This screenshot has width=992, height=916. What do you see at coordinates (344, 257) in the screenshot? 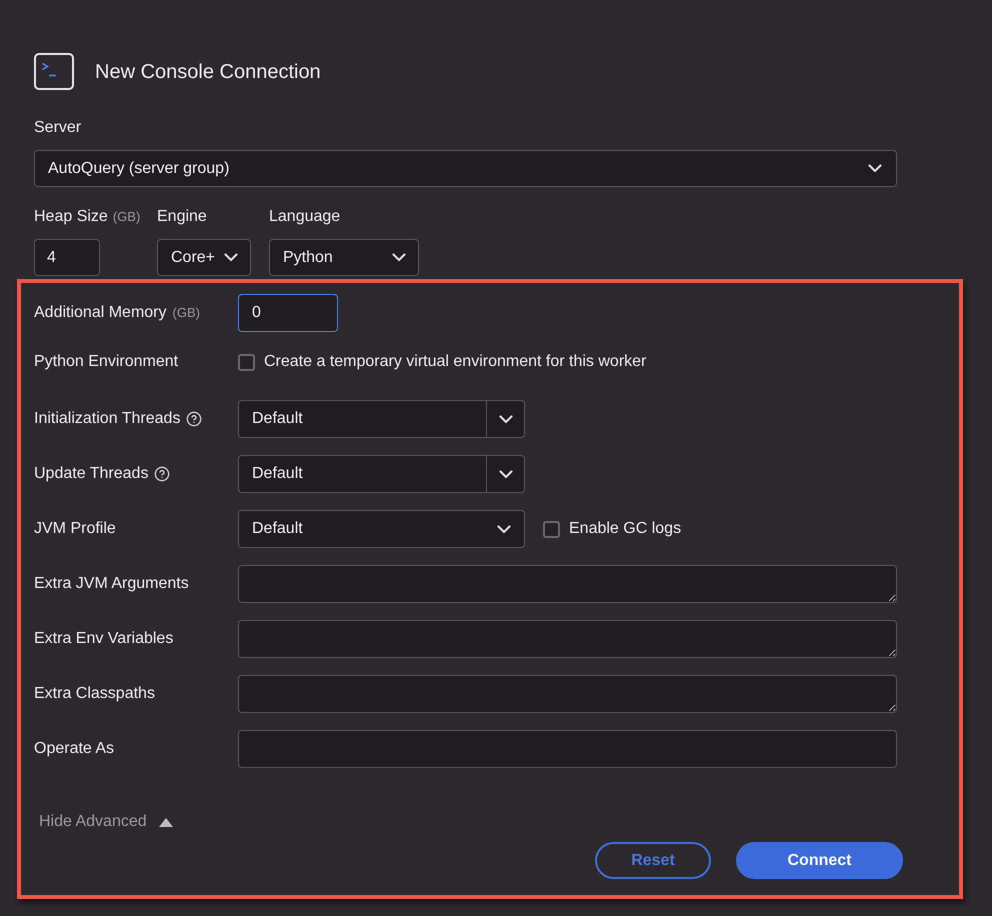
I see `select-field: Python` at bounding box center [344, 257].